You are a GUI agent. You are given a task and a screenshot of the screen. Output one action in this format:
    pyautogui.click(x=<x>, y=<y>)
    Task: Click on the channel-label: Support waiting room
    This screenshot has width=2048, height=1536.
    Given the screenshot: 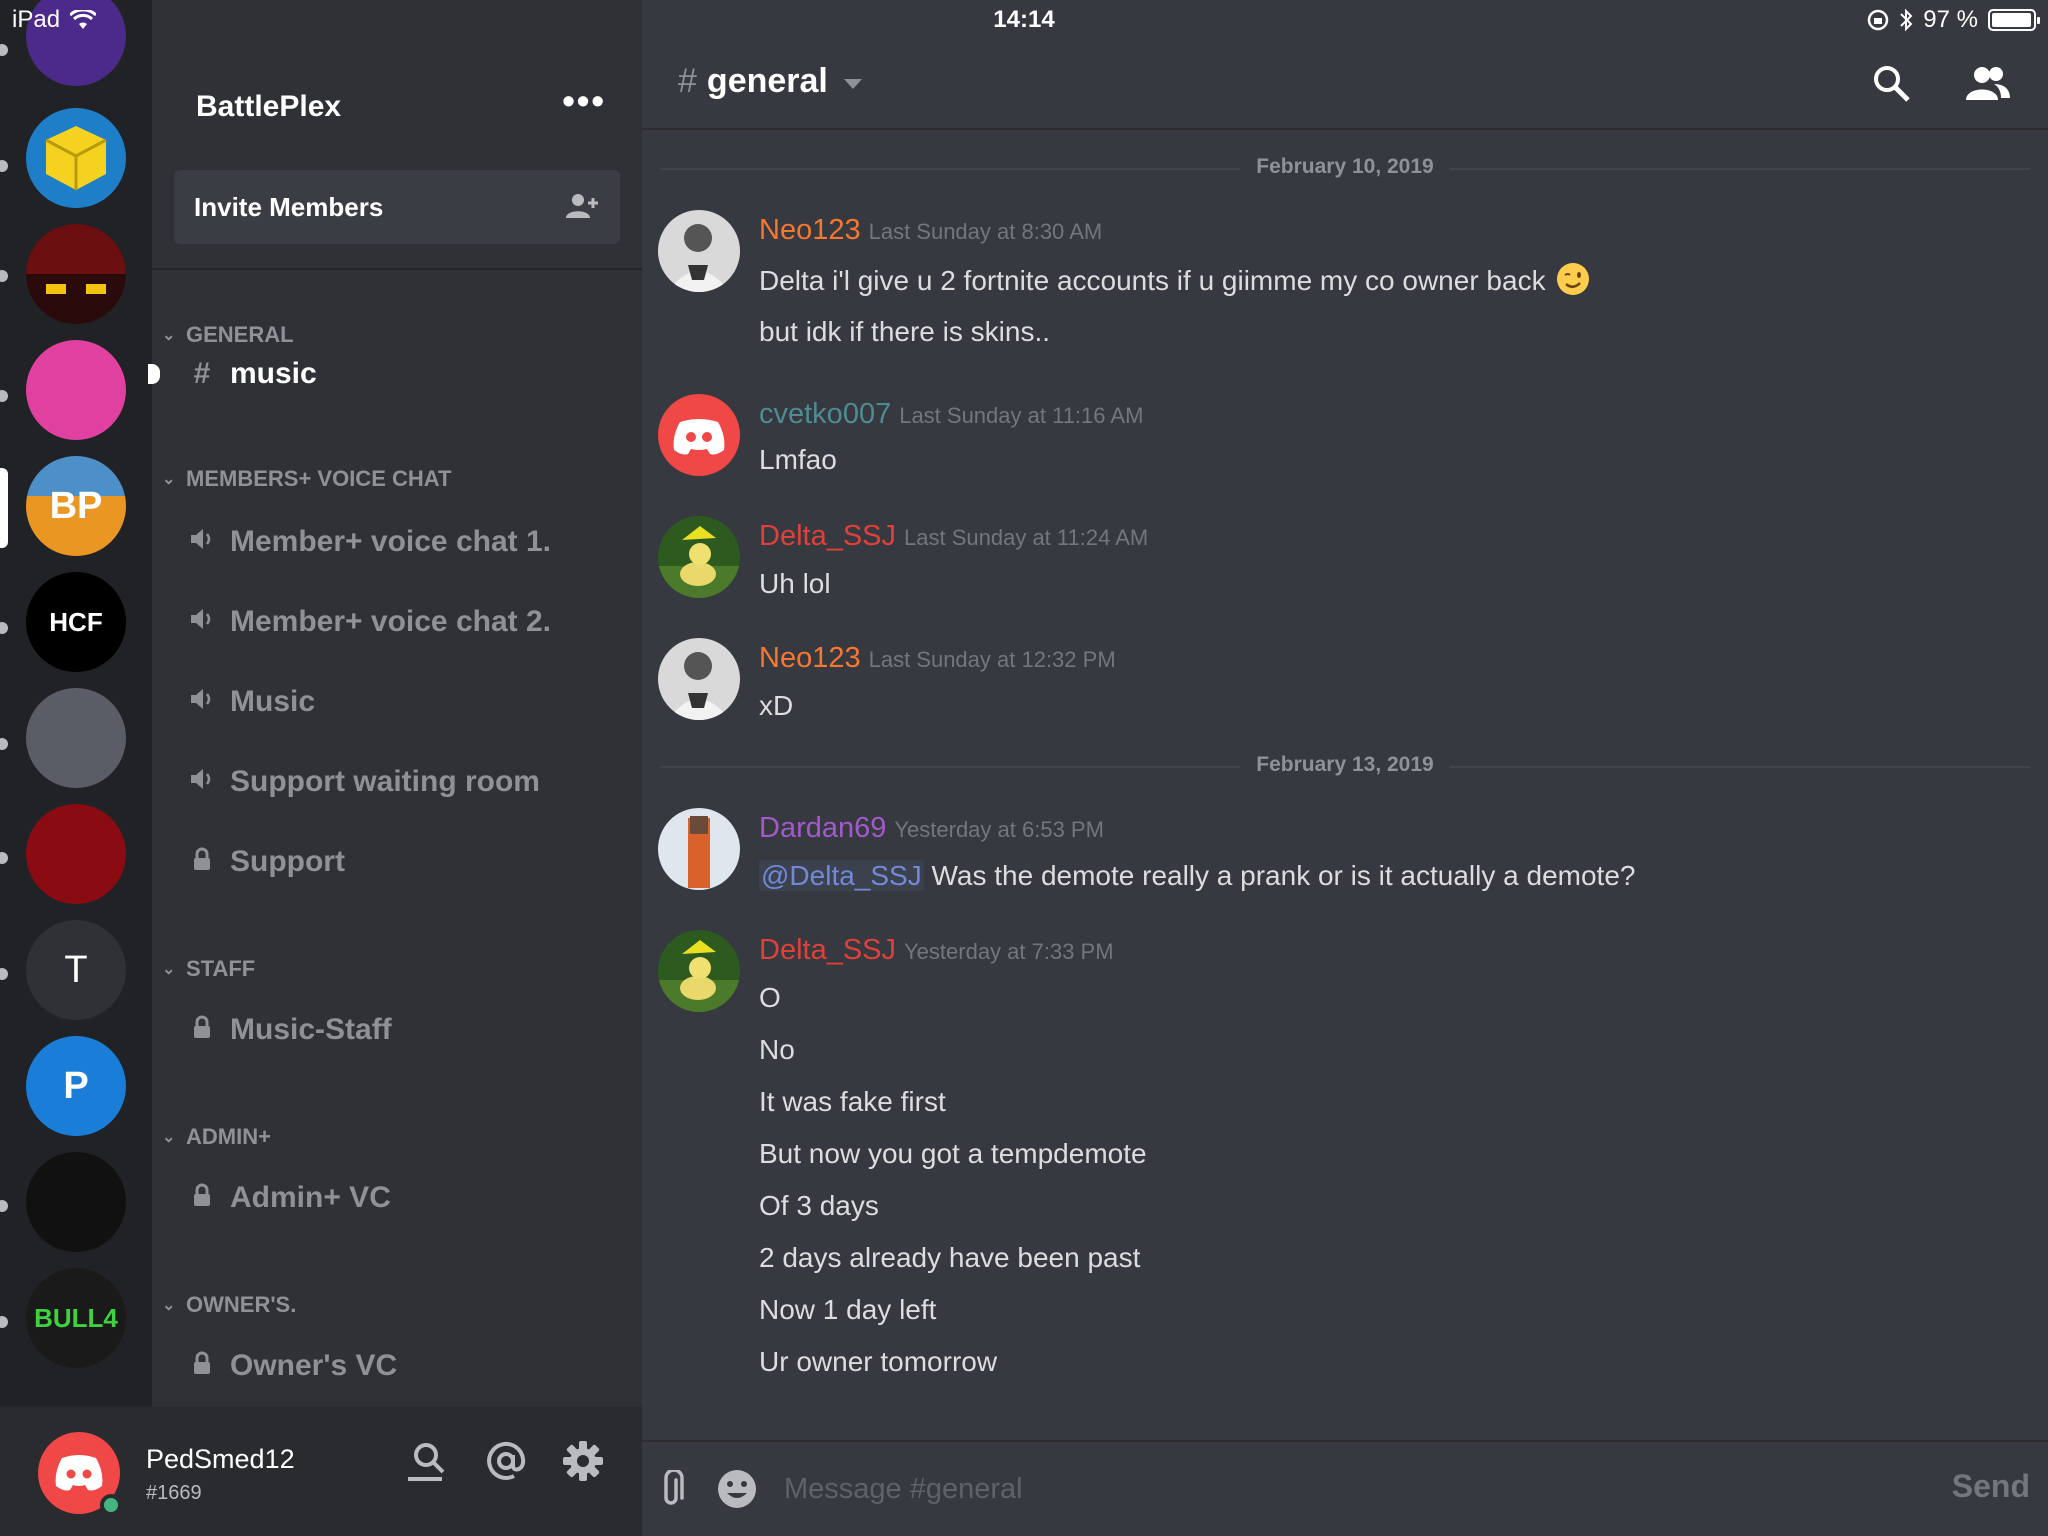 What is the action you would take?
    pyautogui.click(x=385, y=781)
    